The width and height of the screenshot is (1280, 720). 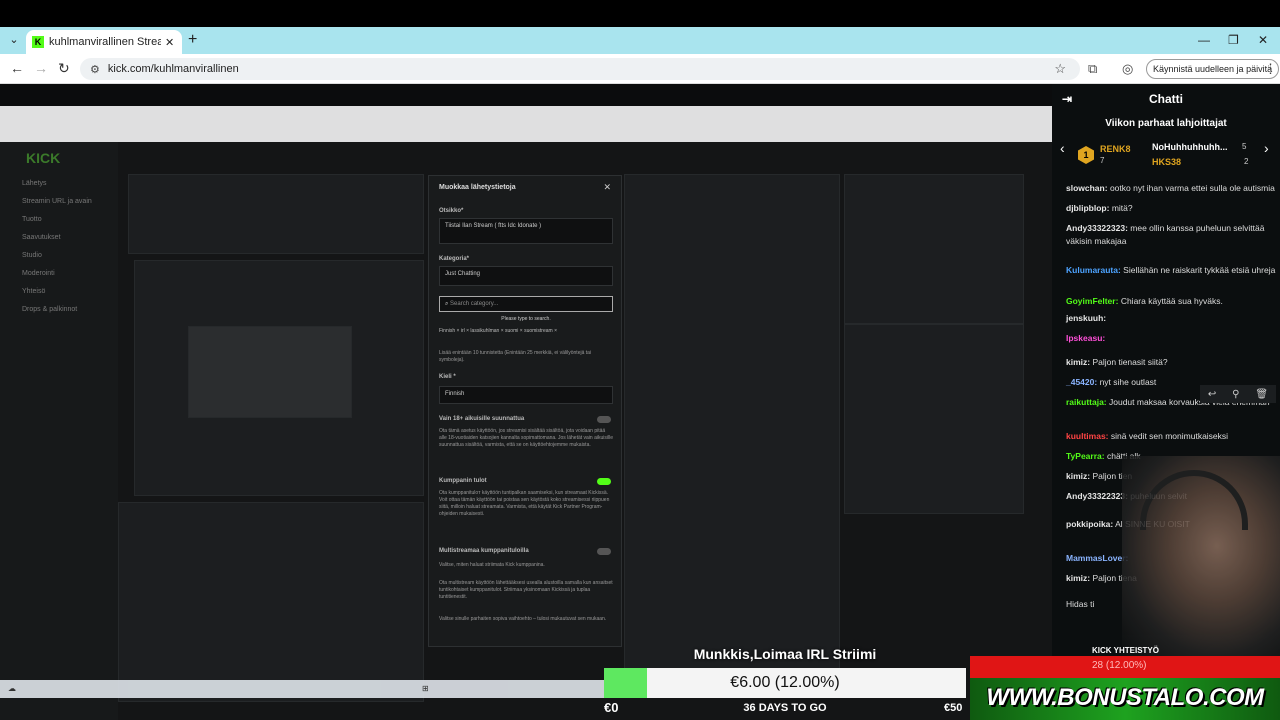 I want to click on adult-toggle, so click(x=604, y=419).